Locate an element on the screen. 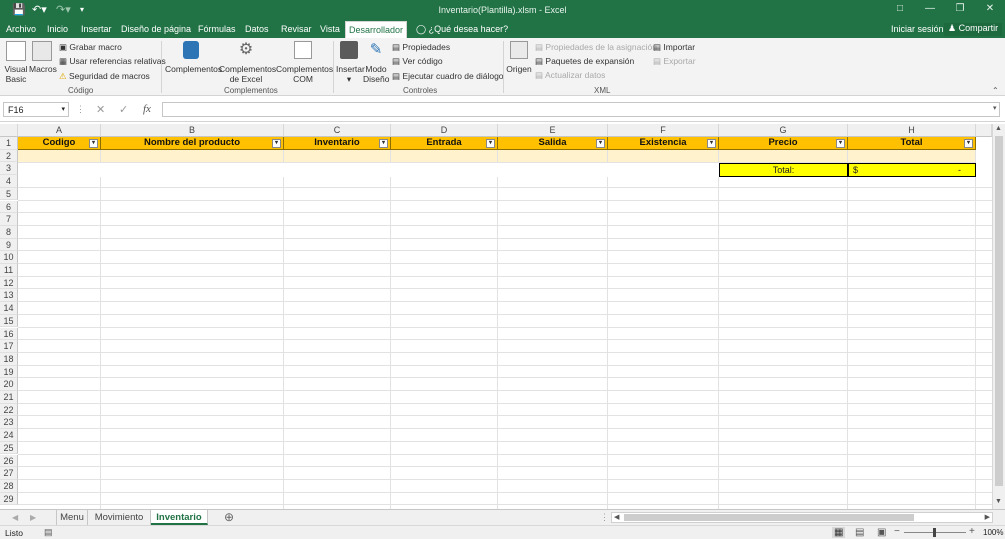 This screenshot has width=1005, height=539. row-header: 13 is located at coordinates (9, 296).